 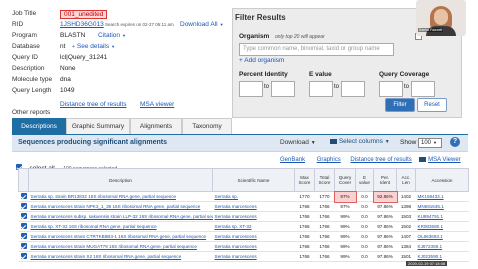 I want to click on download-all-label: Download All, so click(x=199, y=24).